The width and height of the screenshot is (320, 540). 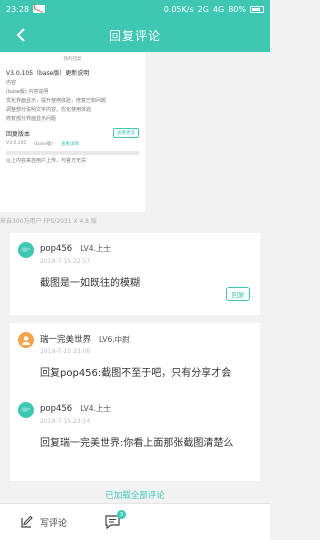 What do you see at coordinates (203, 9) in the screenshot?
I see `signal-2g: 2G` at bounding box center [203, 9].